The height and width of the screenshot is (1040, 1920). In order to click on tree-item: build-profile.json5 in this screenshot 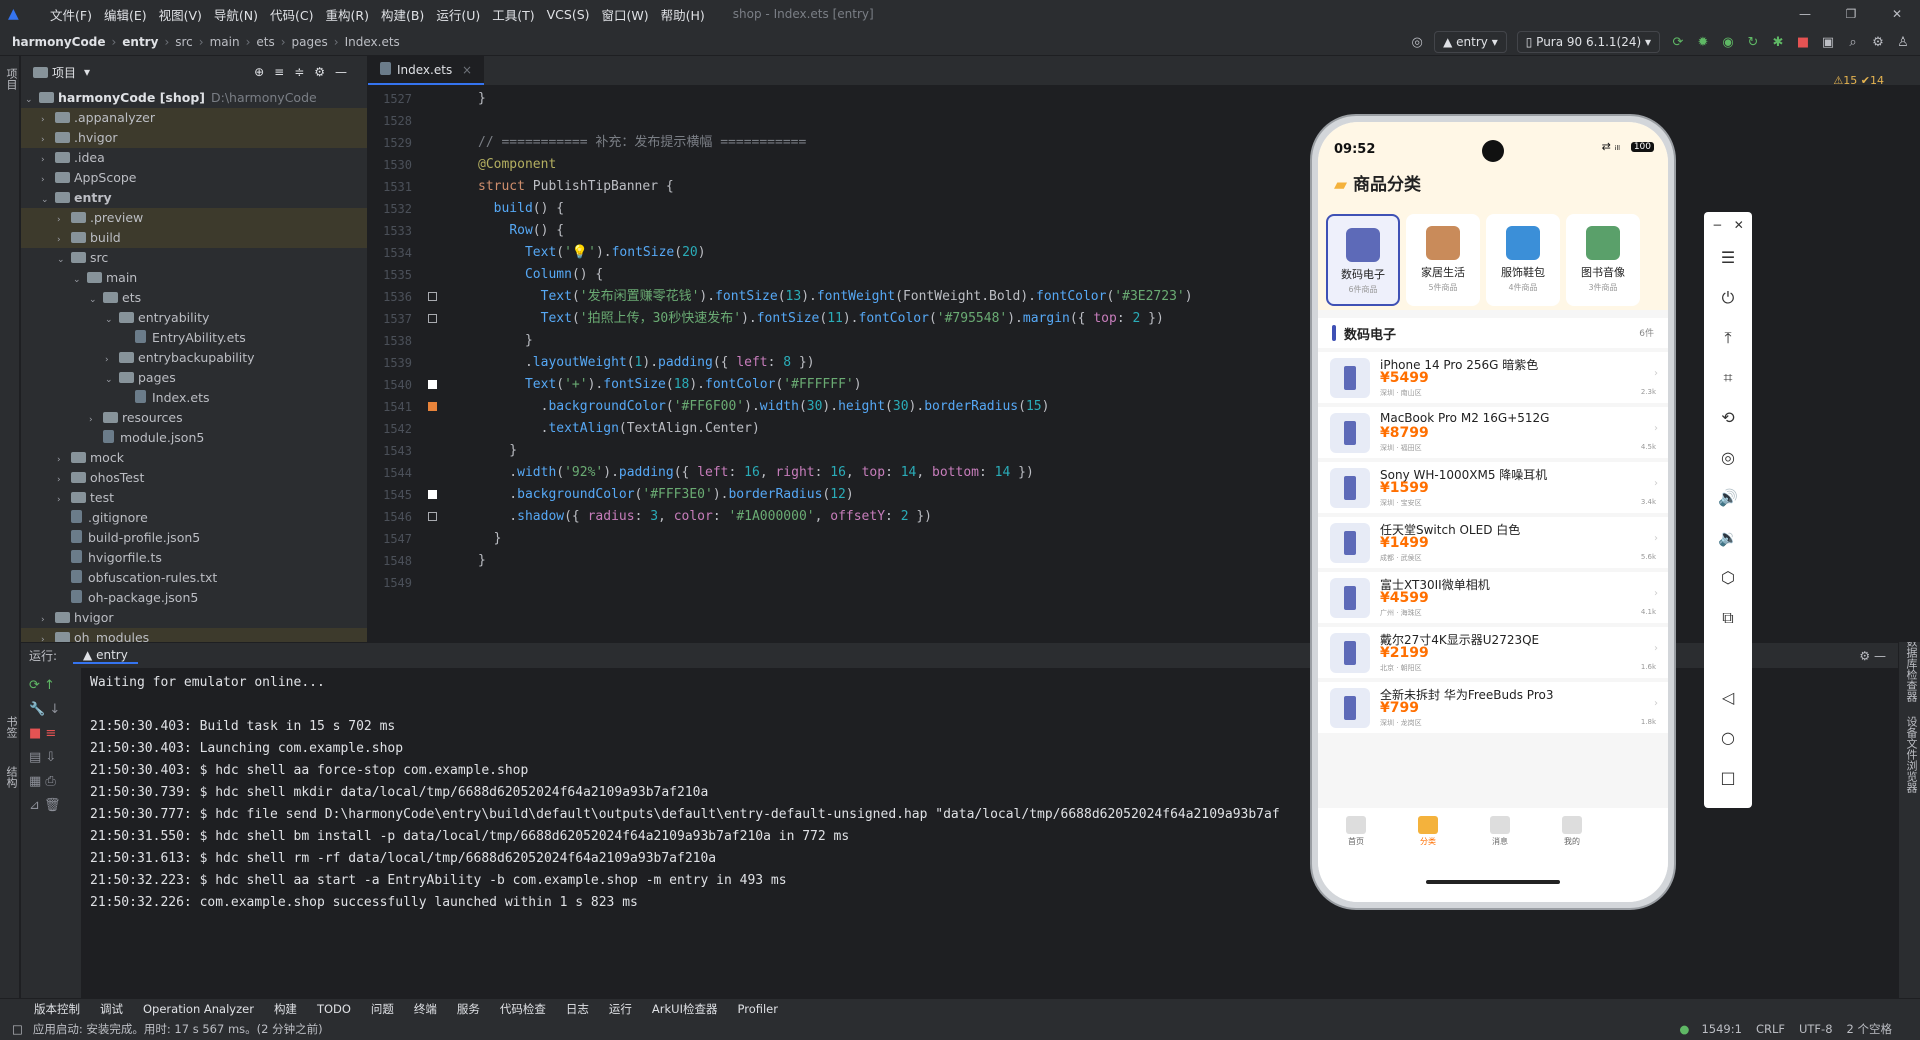, I will do `click(194, 538)`.